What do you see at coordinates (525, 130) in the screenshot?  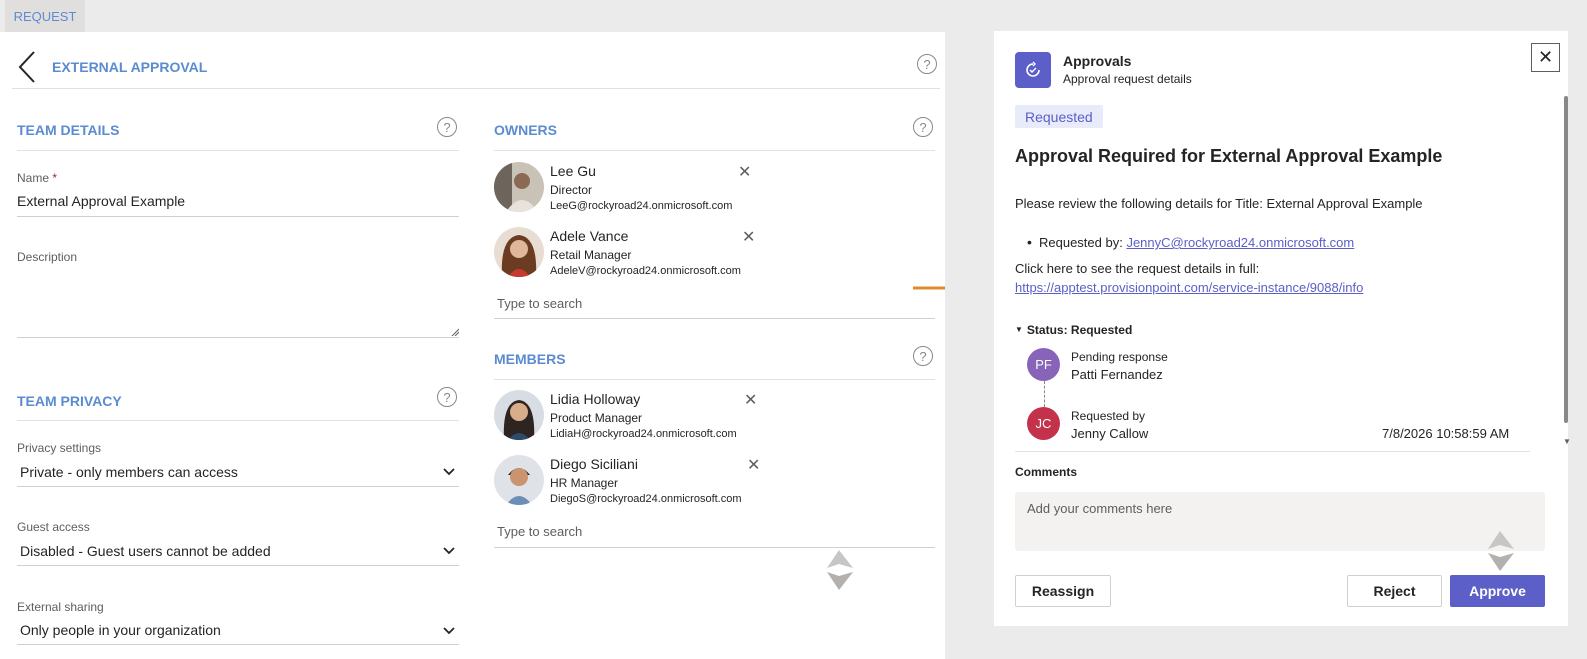 I see `owners-heading: OWNERS` at bounding box center [525, 130].